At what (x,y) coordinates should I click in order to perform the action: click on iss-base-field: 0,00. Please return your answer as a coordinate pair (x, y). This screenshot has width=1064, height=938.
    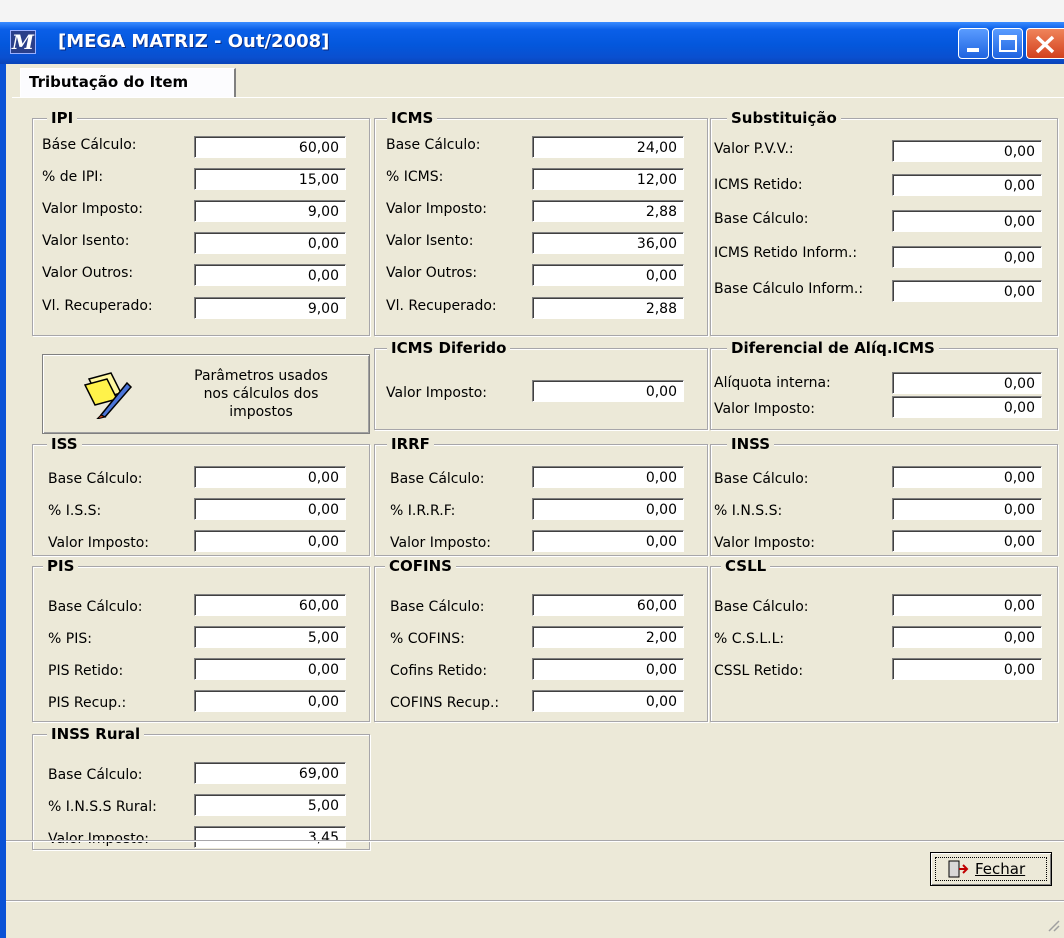
    Looking at the image, I should click on (270, 477).